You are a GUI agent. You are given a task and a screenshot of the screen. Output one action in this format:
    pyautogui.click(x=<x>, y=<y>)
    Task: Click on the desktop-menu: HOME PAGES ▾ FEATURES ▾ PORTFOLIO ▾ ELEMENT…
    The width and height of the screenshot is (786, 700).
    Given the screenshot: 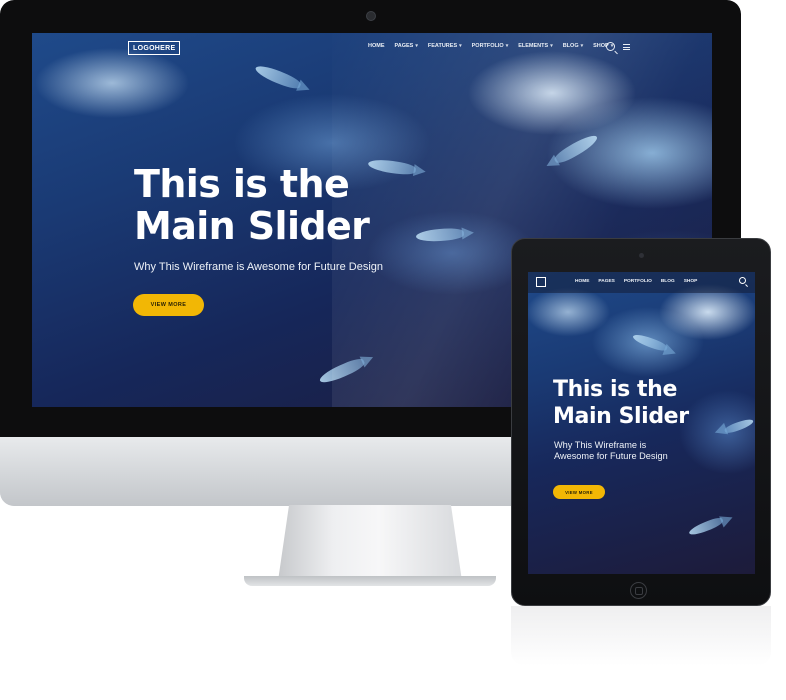 What is the action you would take?
    pyautogui.click(x=490, y=46)
    